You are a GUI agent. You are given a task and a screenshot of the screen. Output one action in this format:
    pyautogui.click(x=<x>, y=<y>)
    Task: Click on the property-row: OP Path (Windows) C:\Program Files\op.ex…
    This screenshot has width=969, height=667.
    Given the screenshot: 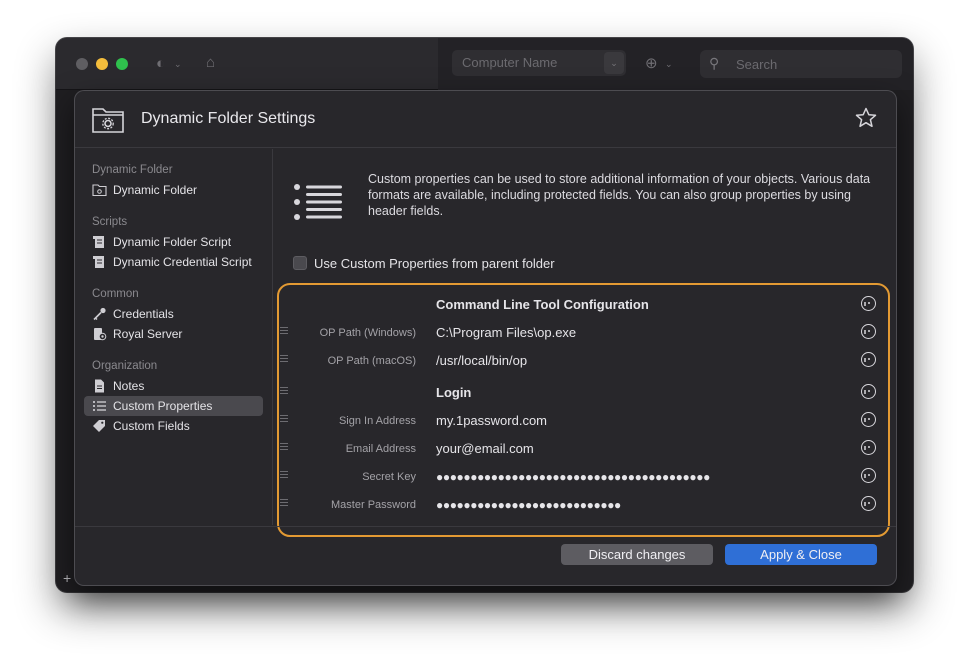 What is the action you would take?
    pyautogui.click(x=583, y=333)
    